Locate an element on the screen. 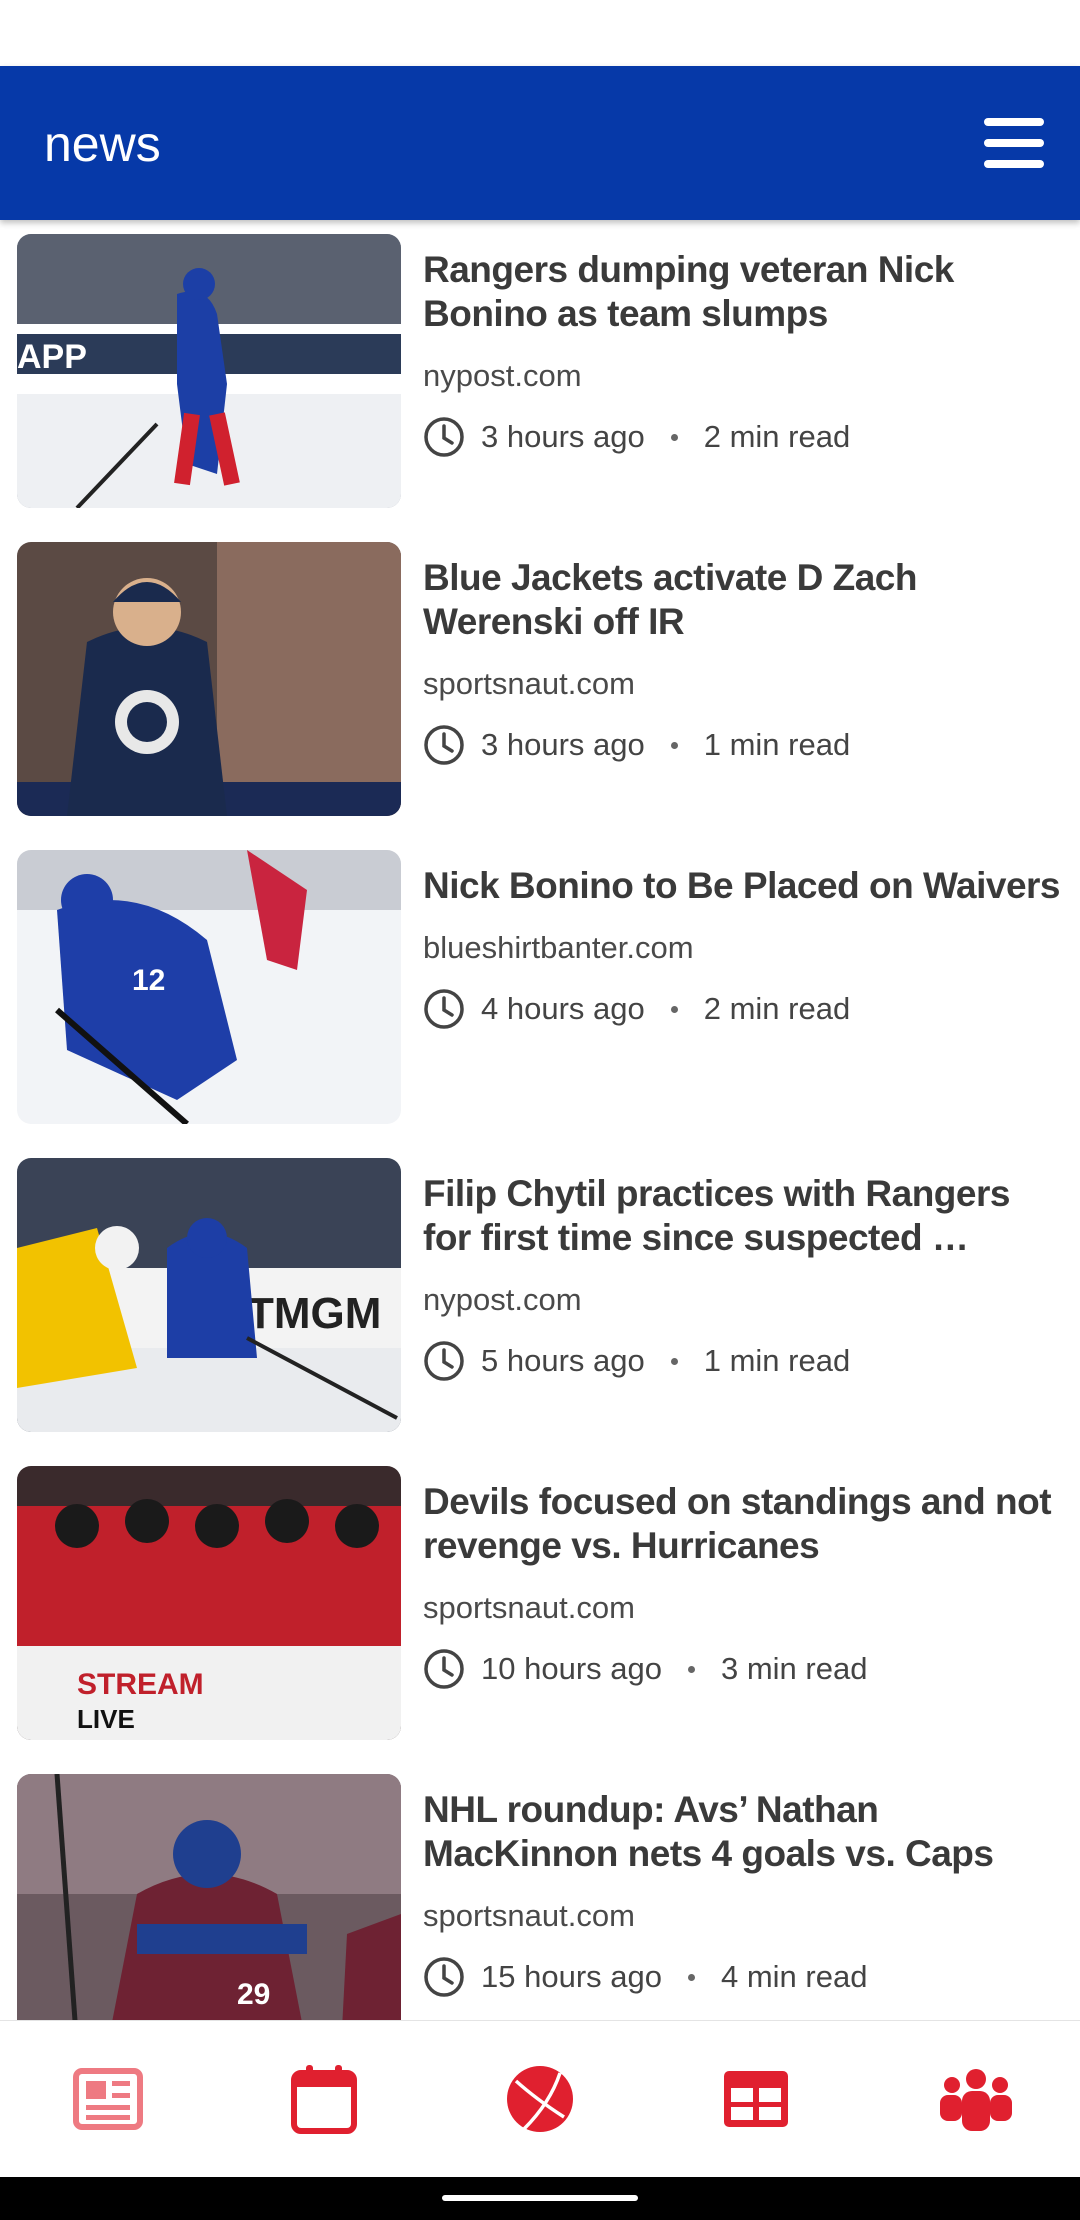 The height and width of the screenshot is (2220, 1080). svg-text: 29 is located at coordinates (253, 1994).